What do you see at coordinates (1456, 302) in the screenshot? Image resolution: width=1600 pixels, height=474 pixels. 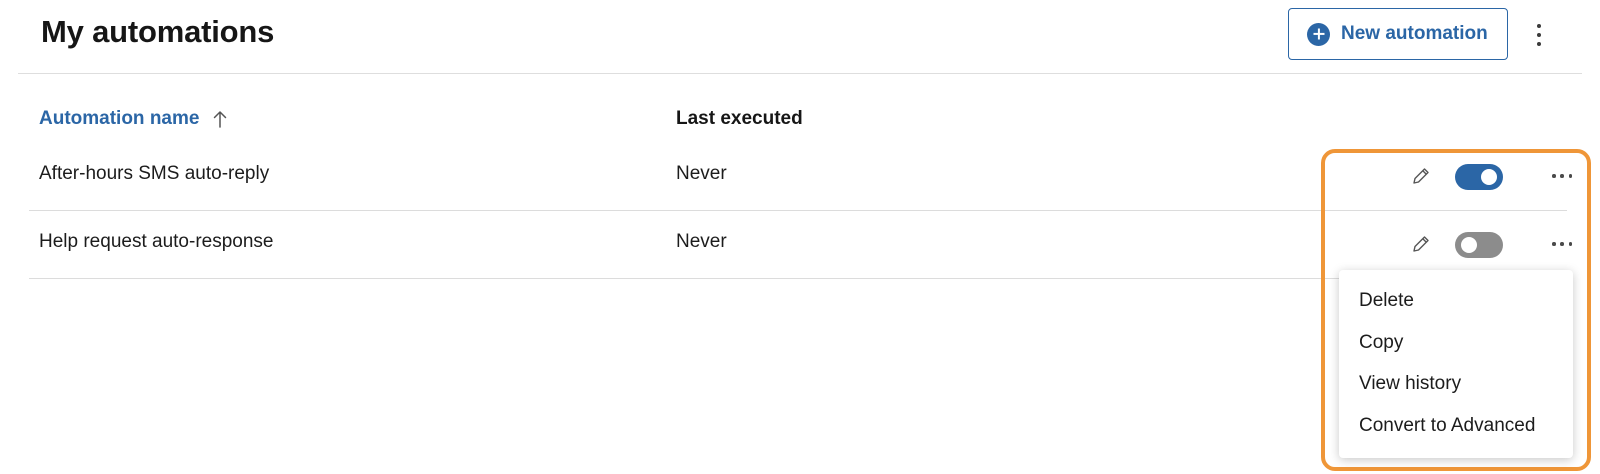 I see `menu-item-delete: Delete` at bounding box center [1456, 302].